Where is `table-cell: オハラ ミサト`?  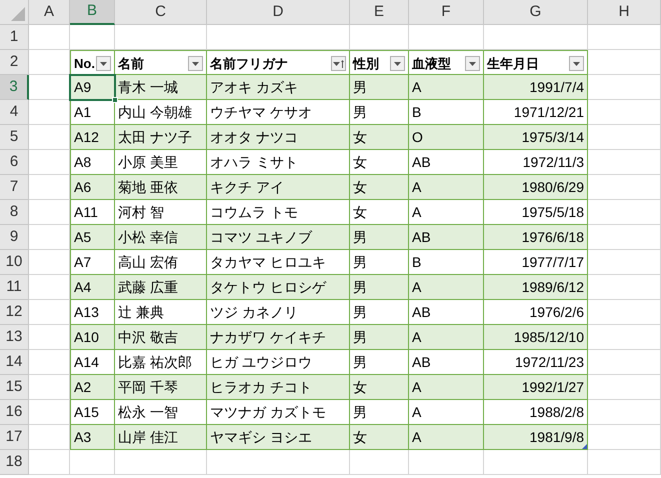
table-cell: オハラ ミサト is located at coordinates (278, 162).